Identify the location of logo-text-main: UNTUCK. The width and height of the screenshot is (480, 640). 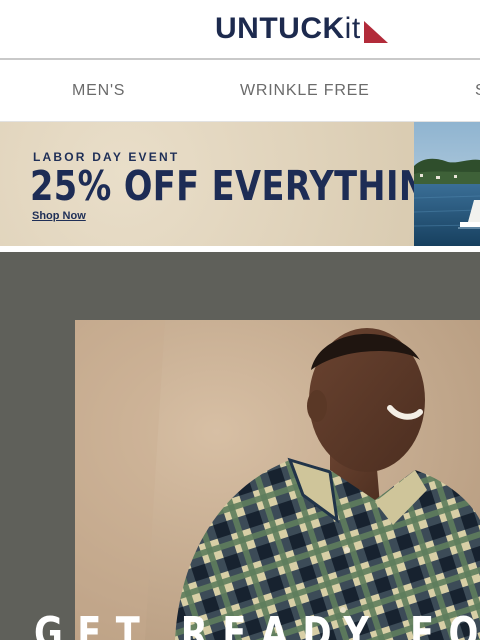
(280, 28).